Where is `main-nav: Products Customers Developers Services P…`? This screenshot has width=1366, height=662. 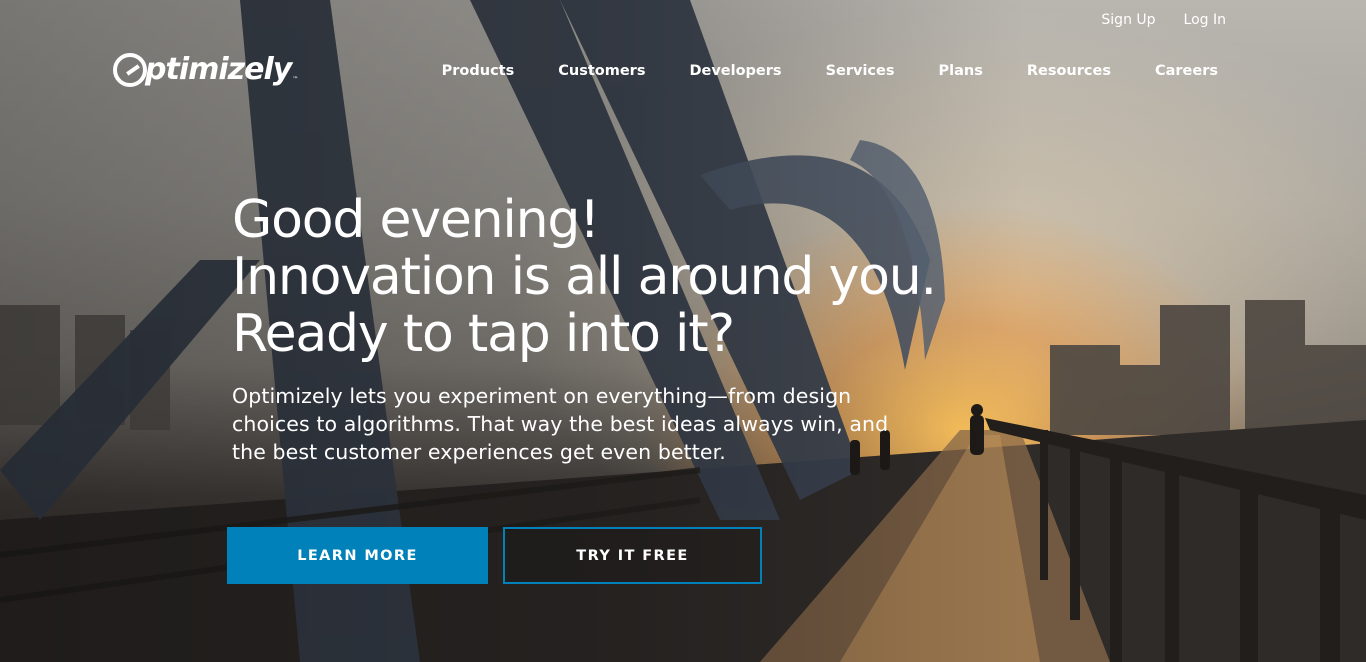 main-nav: Products Customers Developers Services P… is located at coordinates (808, 71).